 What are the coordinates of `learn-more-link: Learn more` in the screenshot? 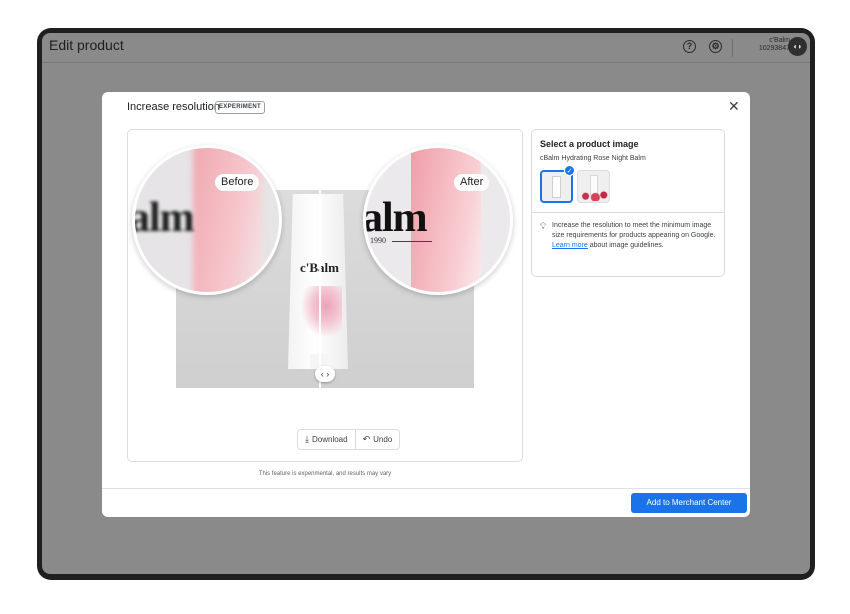 It's located at (570, 245).